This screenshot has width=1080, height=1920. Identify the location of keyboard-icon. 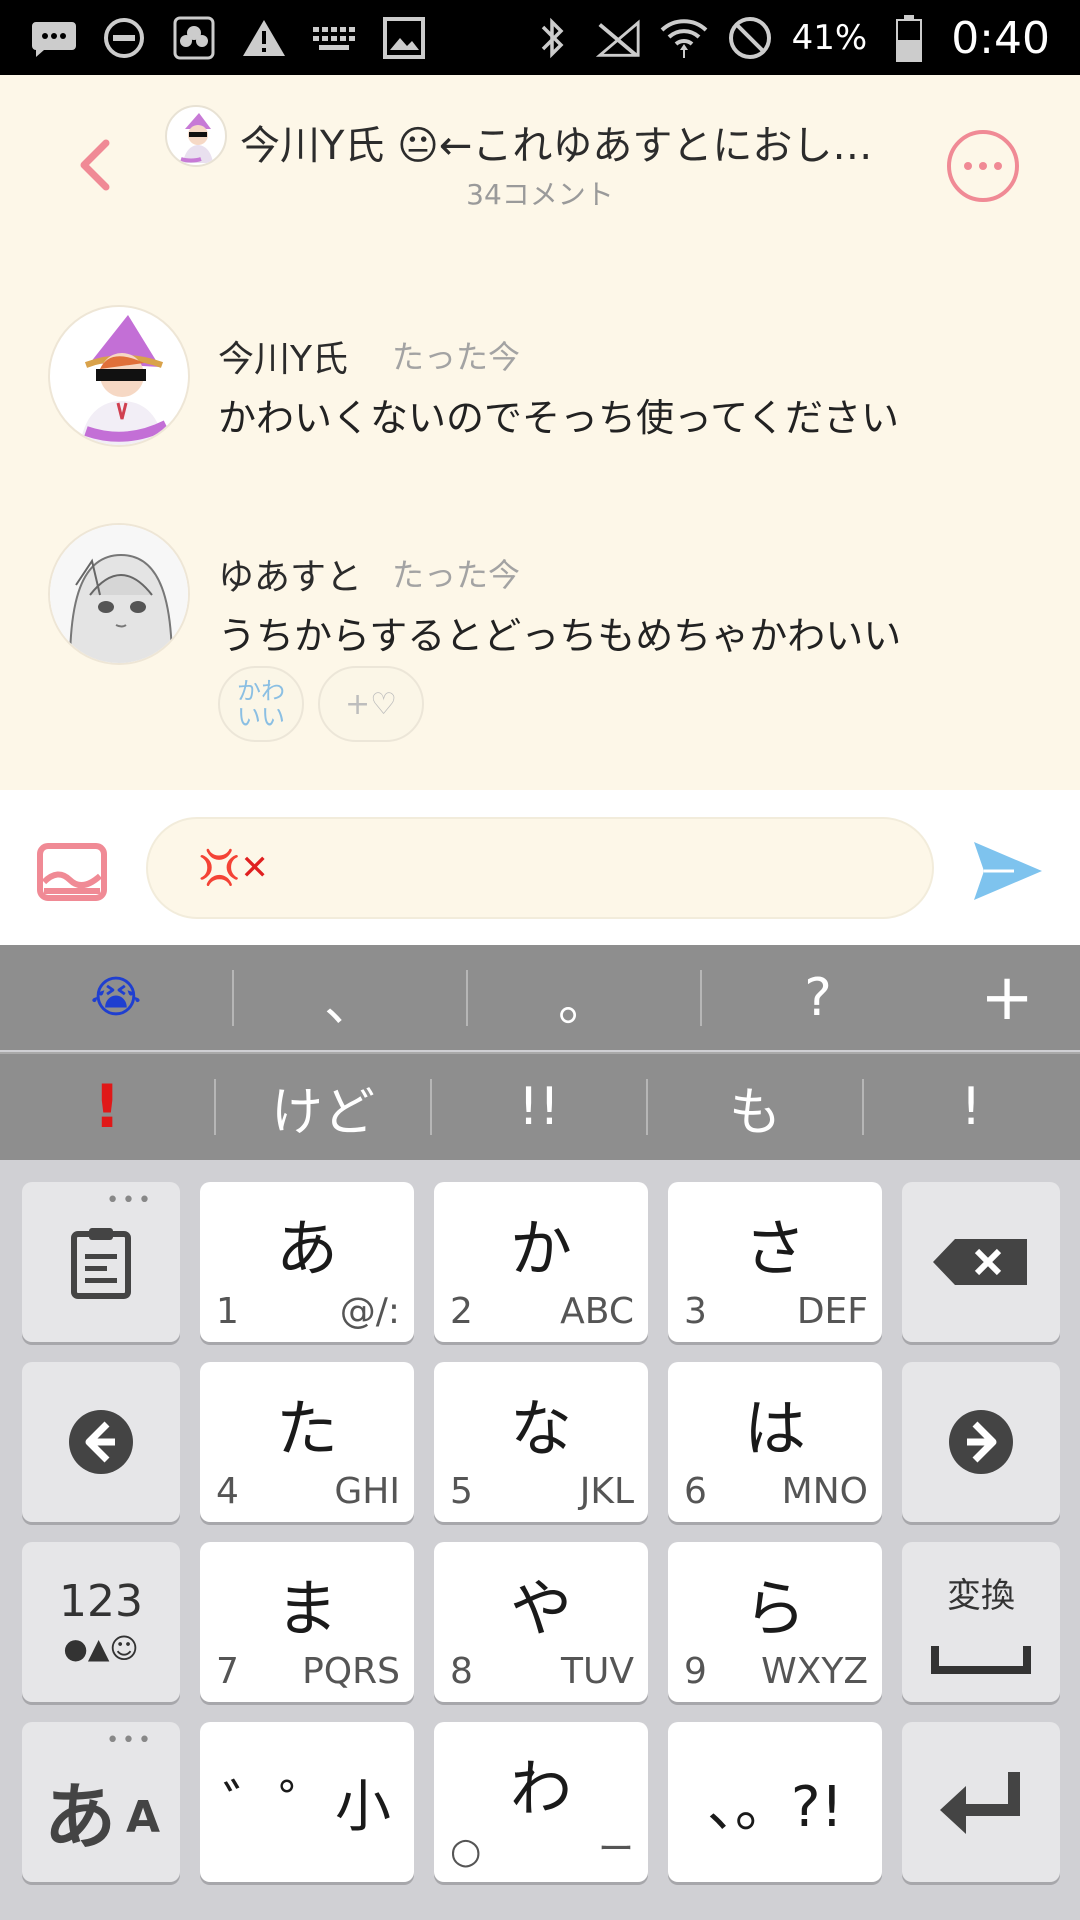
(334, 38).